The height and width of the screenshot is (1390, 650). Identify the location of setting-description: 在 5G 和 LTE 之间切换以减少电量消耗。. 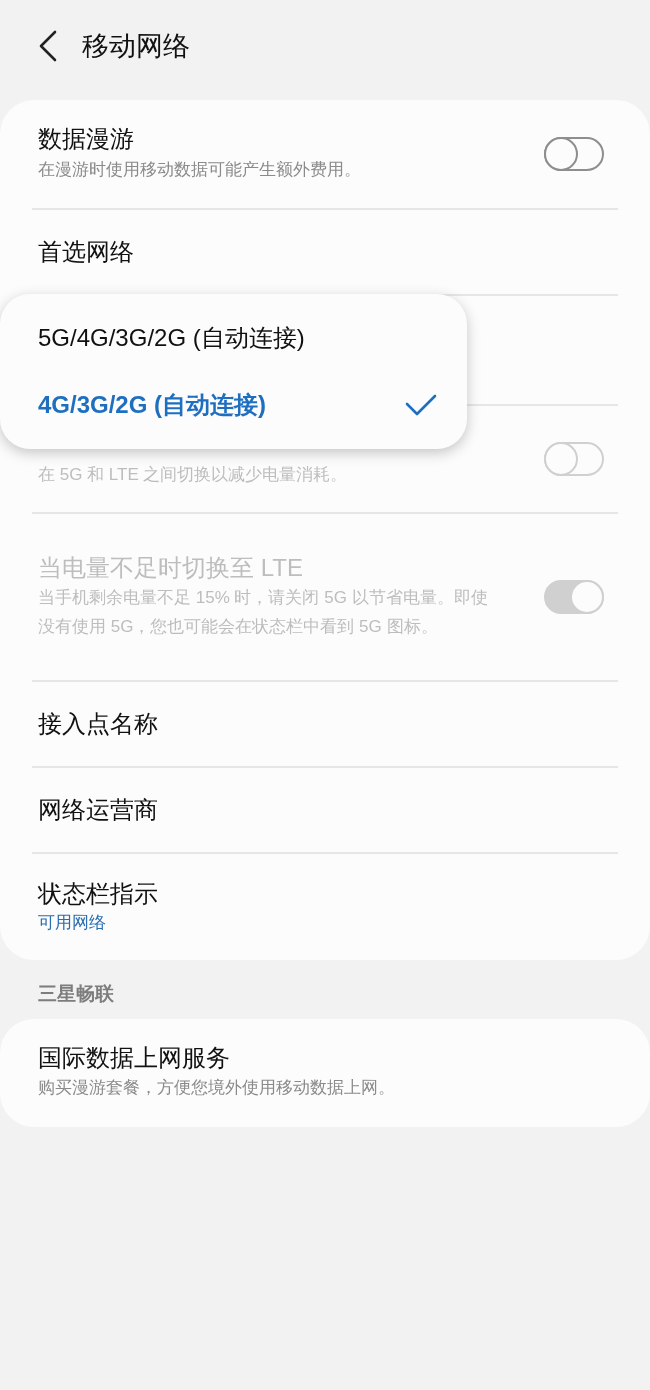
(193, 474).